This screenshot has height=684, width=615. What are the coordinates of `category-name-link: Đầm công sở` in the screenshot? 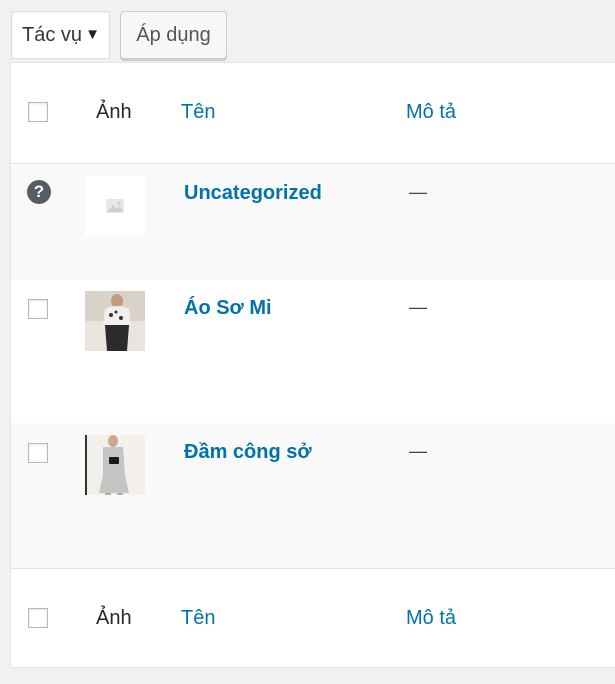 It's located at (248, 452).